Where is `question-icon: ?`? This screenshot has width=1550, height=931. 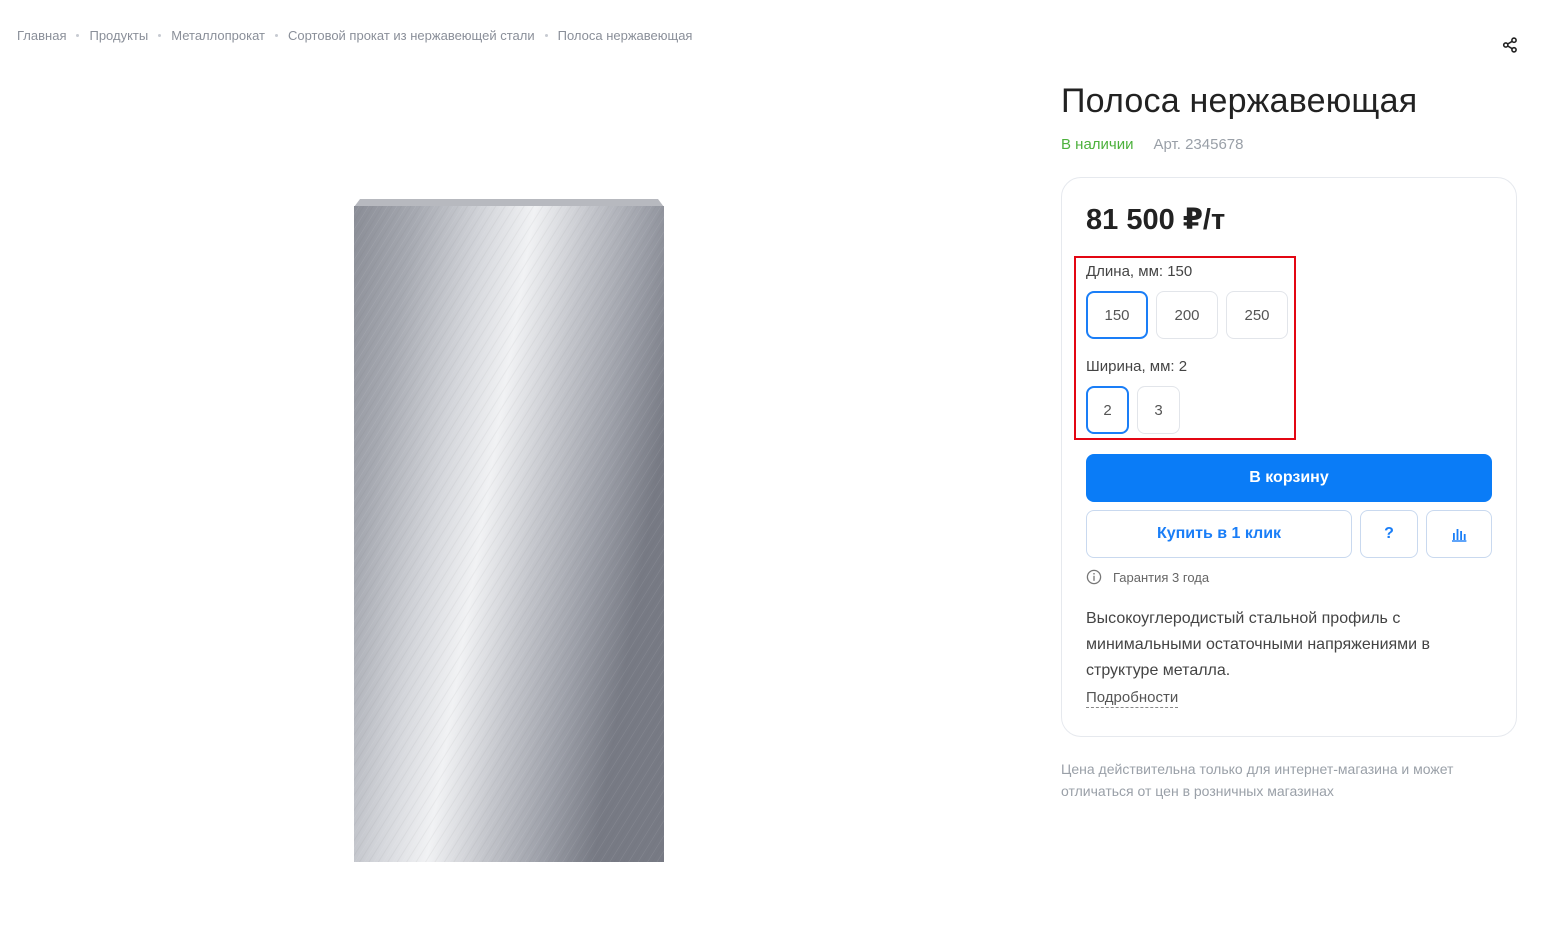
question-icon: ? is located at coordinates (1389, 533).